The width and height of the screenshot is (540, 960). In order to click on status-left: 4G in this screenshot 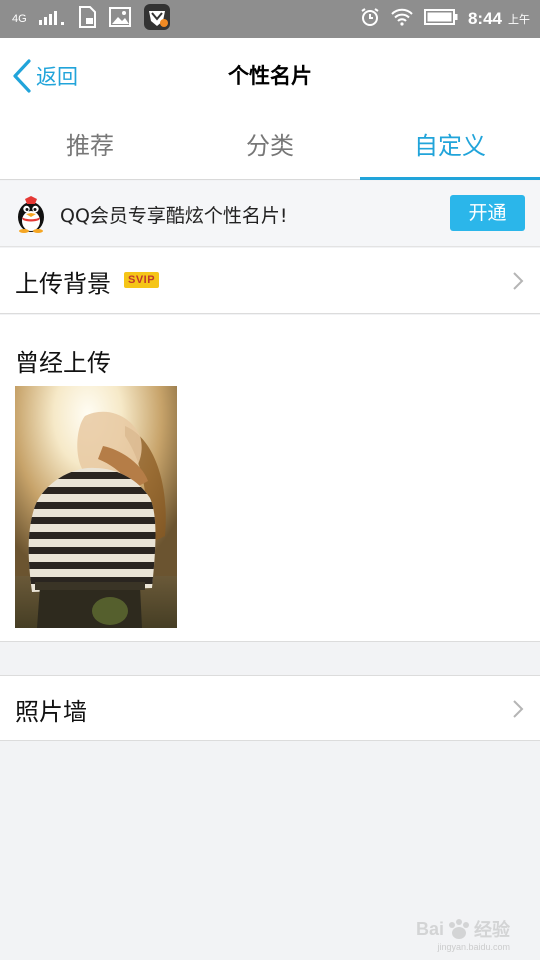, I will do `click(91, 19)`.